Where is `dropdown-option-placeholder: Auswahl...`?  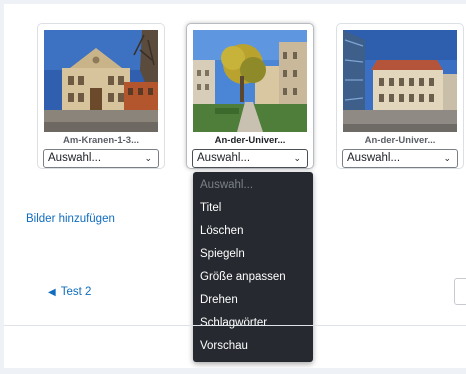
dropdown-option-placeholder: Auswahl... is located at coordinates (227, 185).